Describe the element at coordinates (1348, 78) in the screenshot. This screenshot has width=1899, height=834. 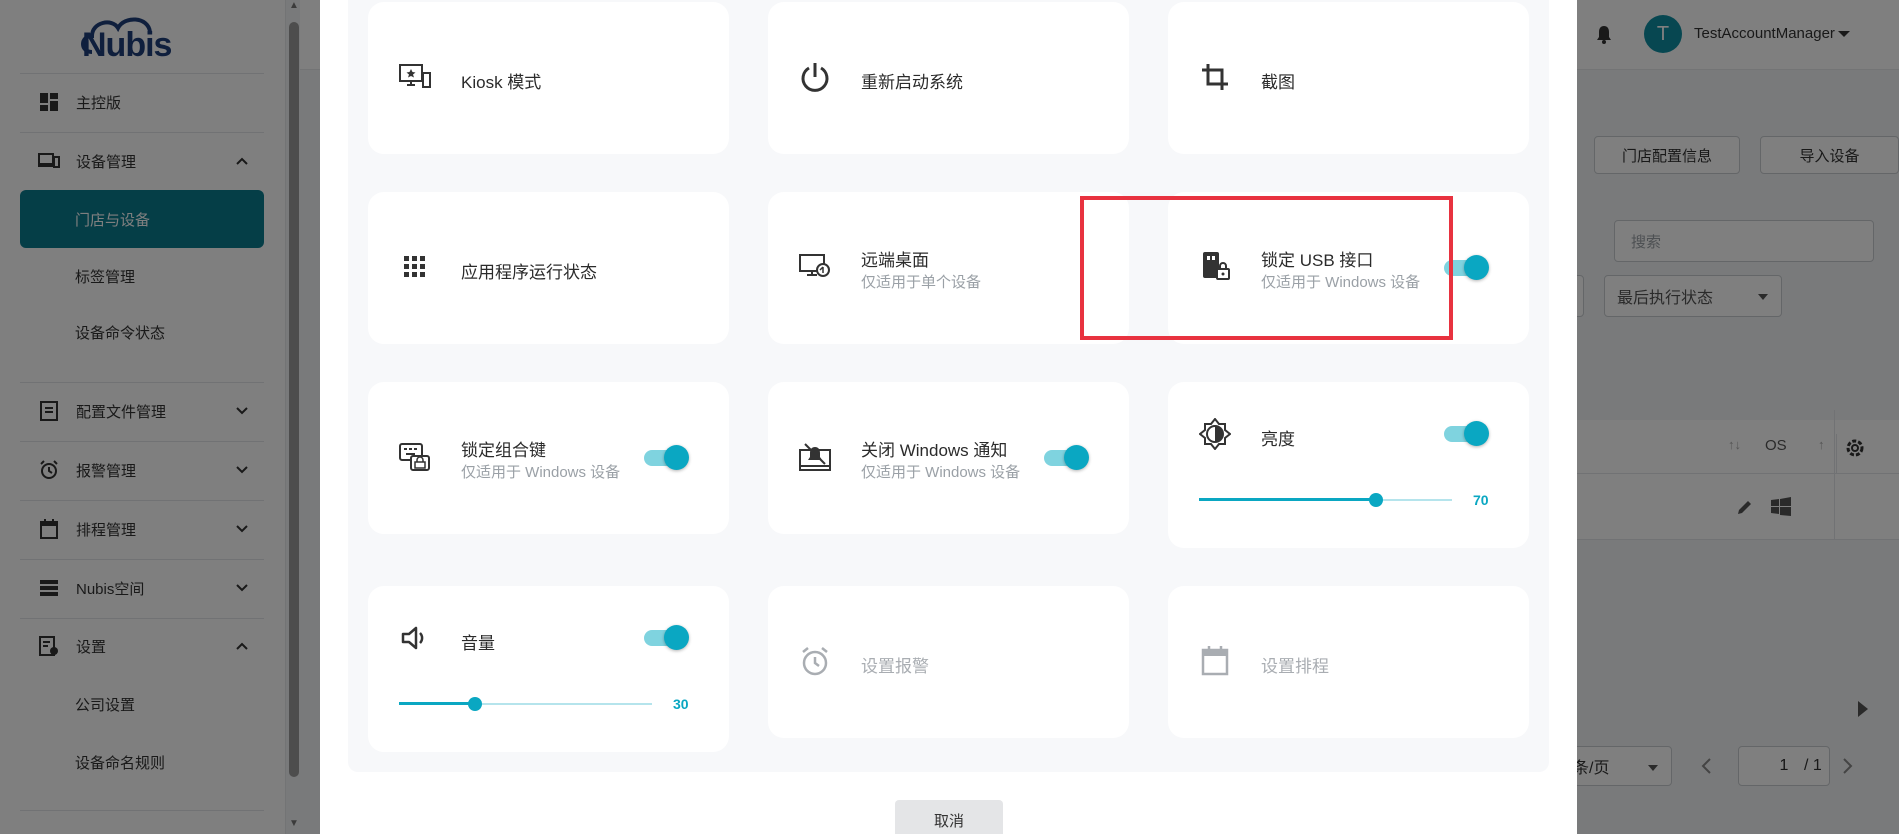
I see `screenshot-card: 截图` at that location.